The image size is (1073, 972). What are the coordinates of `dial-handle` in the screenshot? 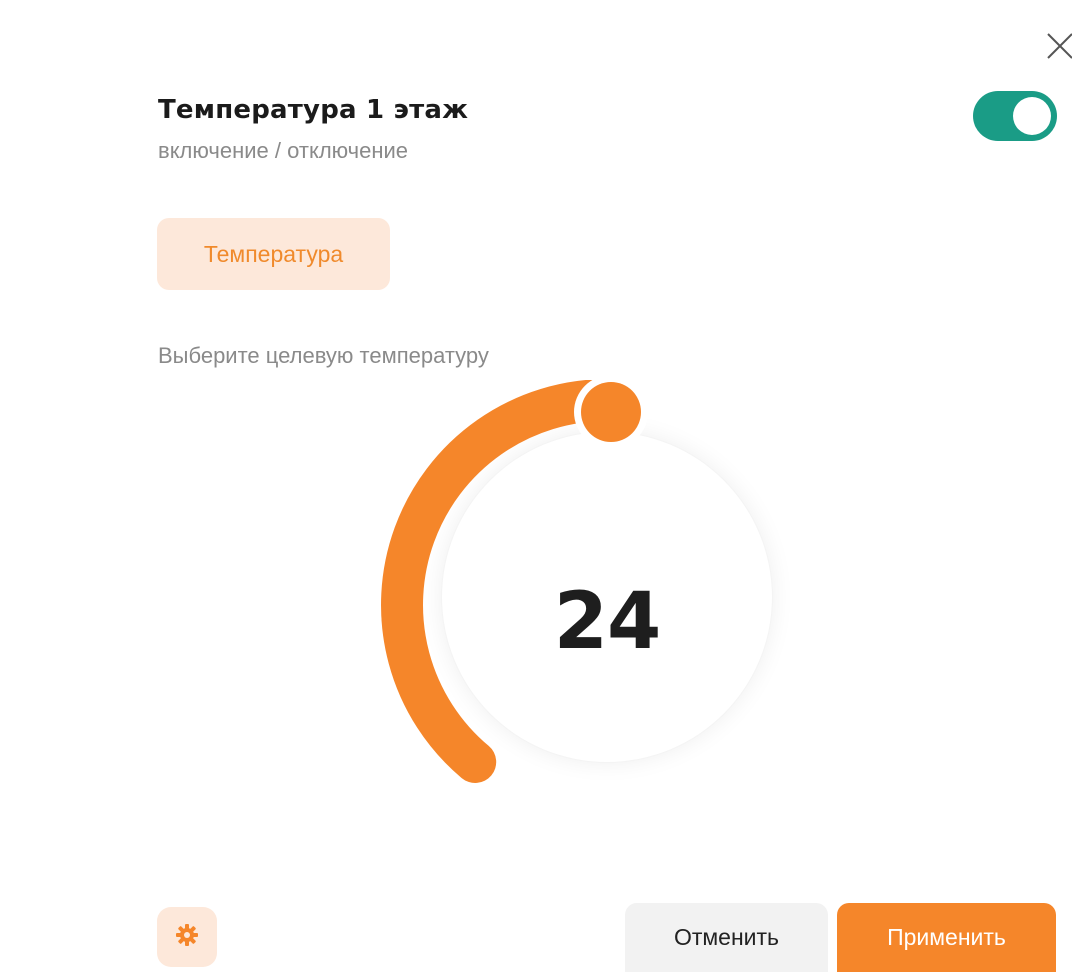 It's located at (611, 412).